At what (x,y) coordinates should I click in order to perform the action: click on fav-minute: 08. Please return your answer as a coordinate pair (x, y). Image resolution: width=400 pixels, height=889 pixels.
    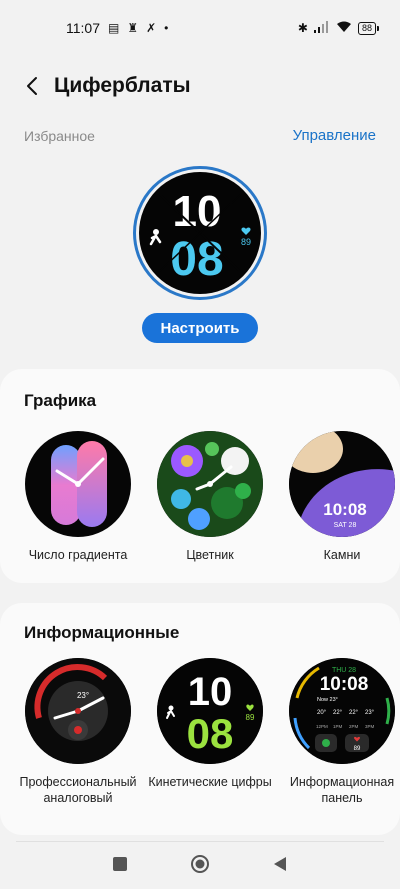
    Looking at the image, I should click on (196, 259).